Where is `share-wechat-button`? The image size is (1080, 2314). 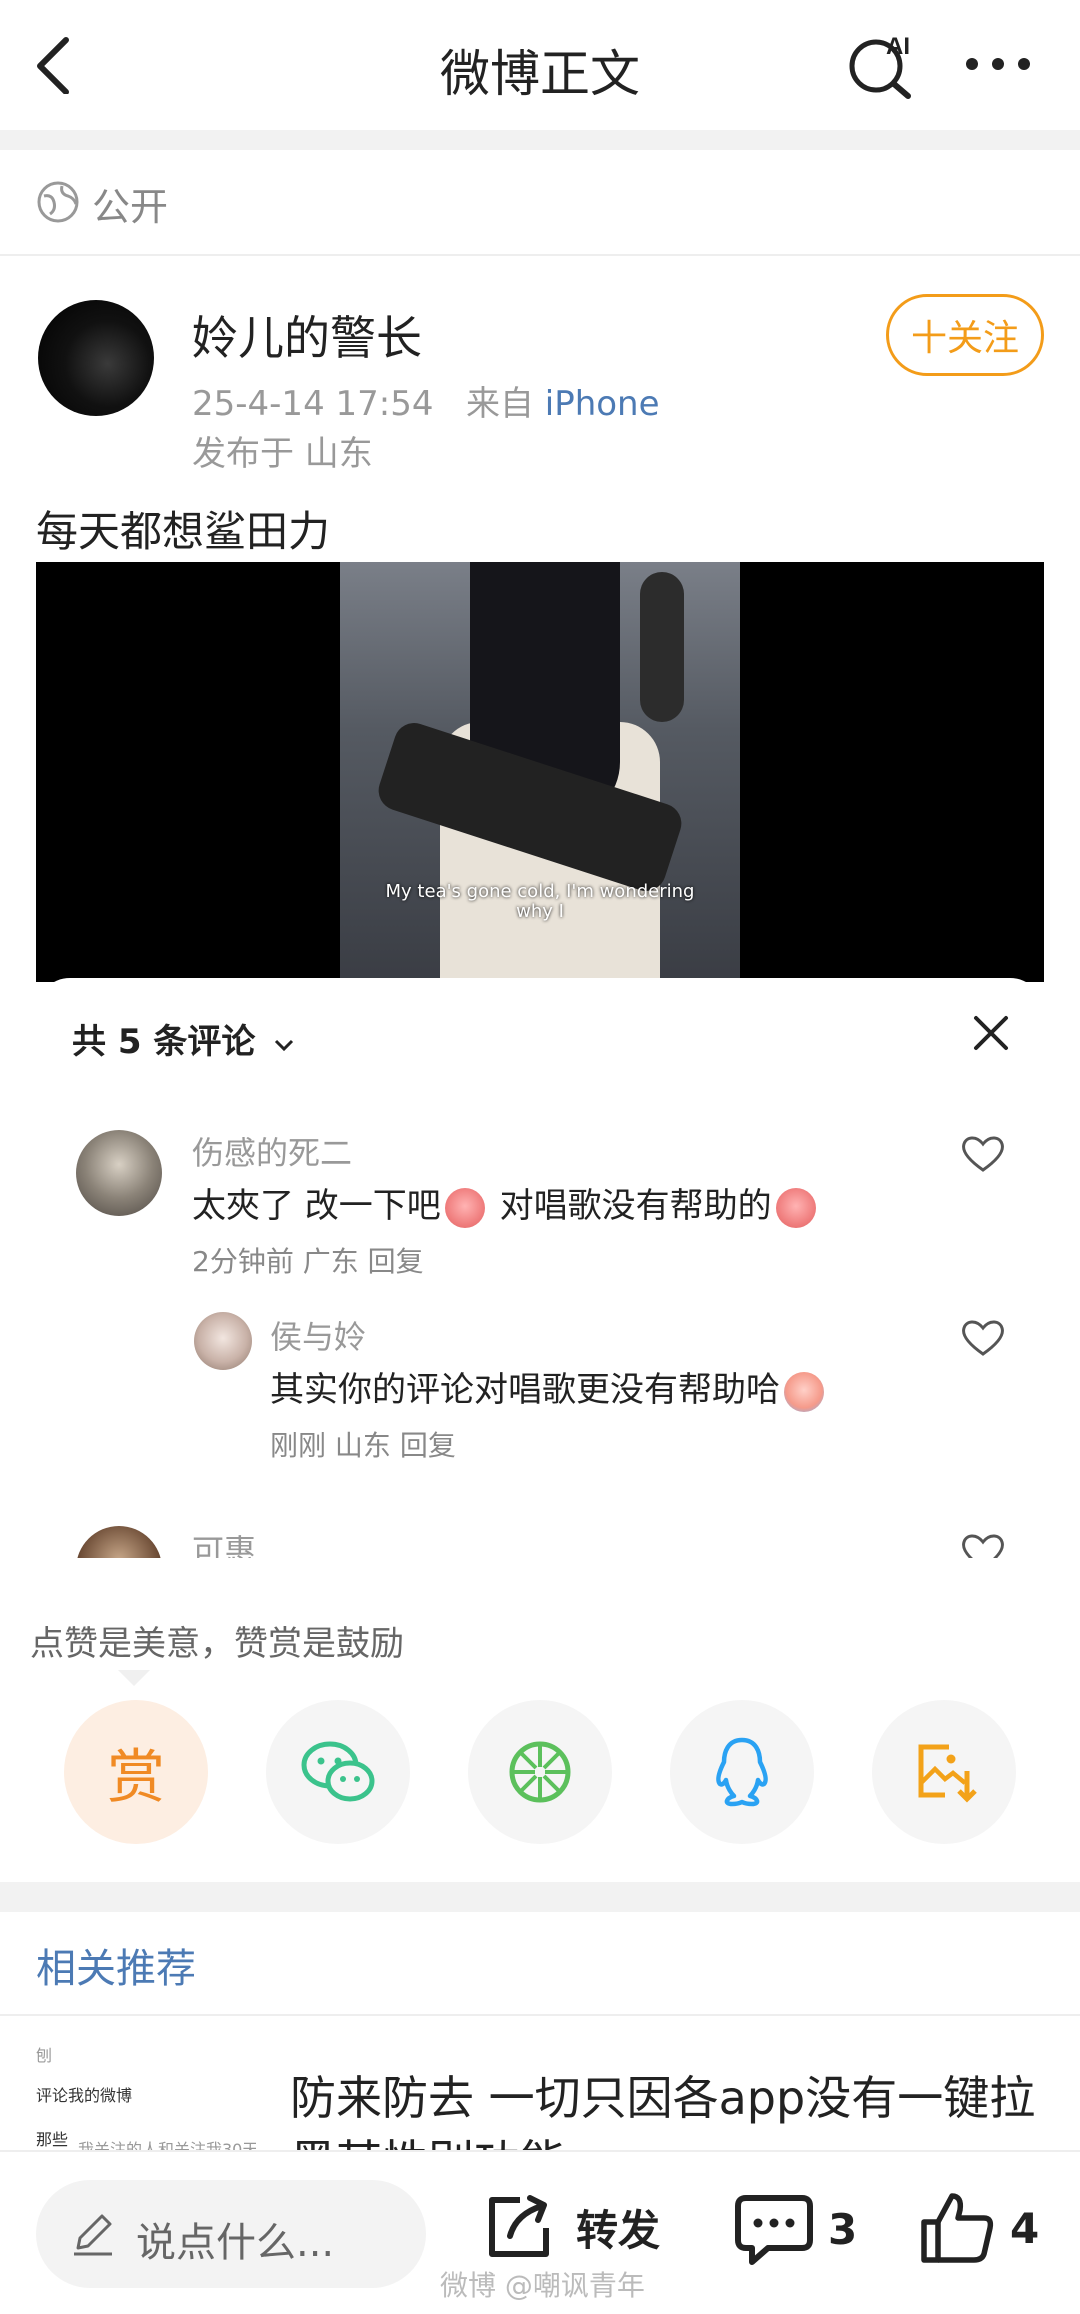 share-wechat-button is located at coordinates (338, 1772).